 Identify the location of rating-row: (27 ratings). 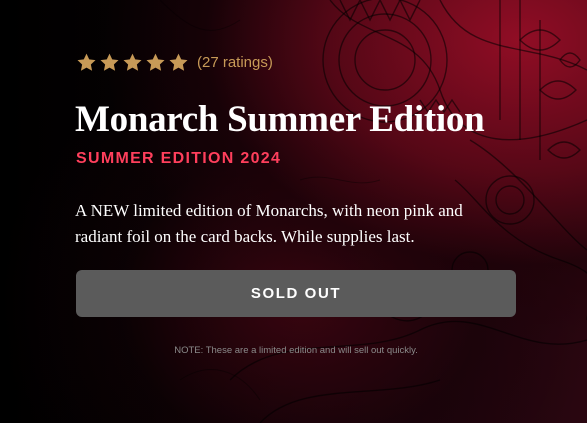
(174, 62).